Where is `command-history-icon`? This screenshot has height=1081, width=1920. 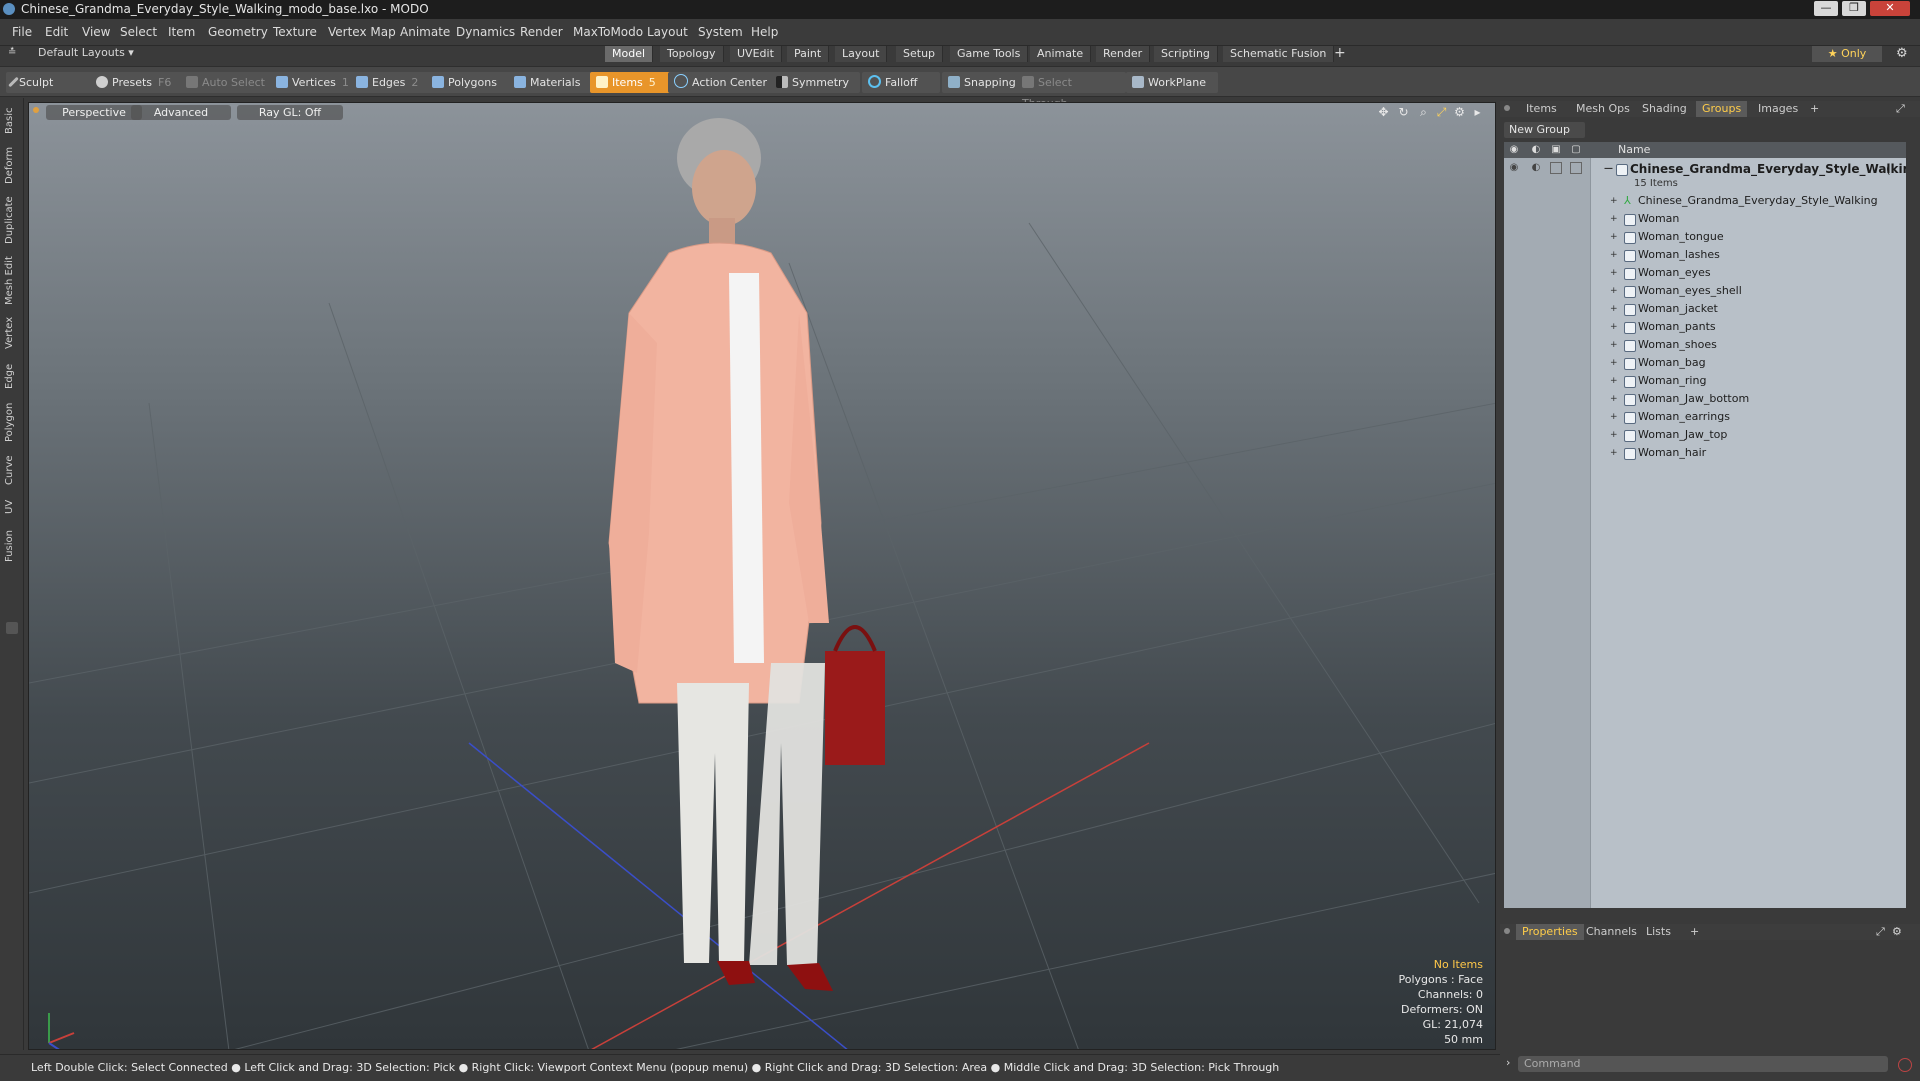 command-history-icon is located at coordinates (1905, 1065).